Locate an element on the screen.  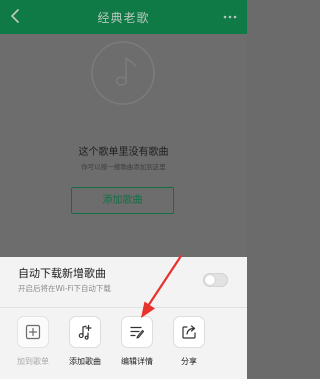
edit-details-icon is located at coordinates (137, 332).